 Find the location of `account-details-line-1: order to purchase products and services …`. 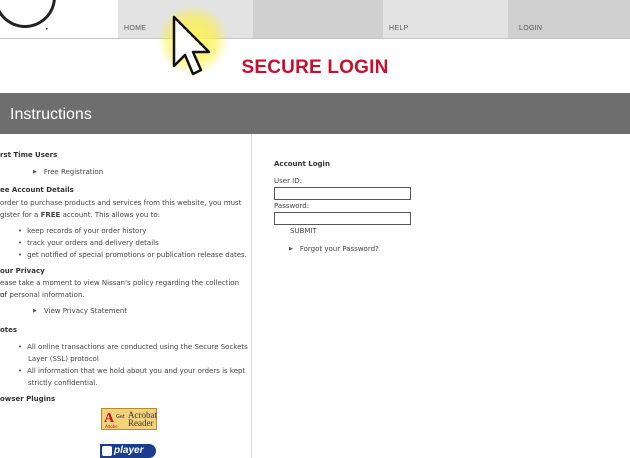

account-details-line-1: order to purchase products and services … is located at coordinates (121, 203).